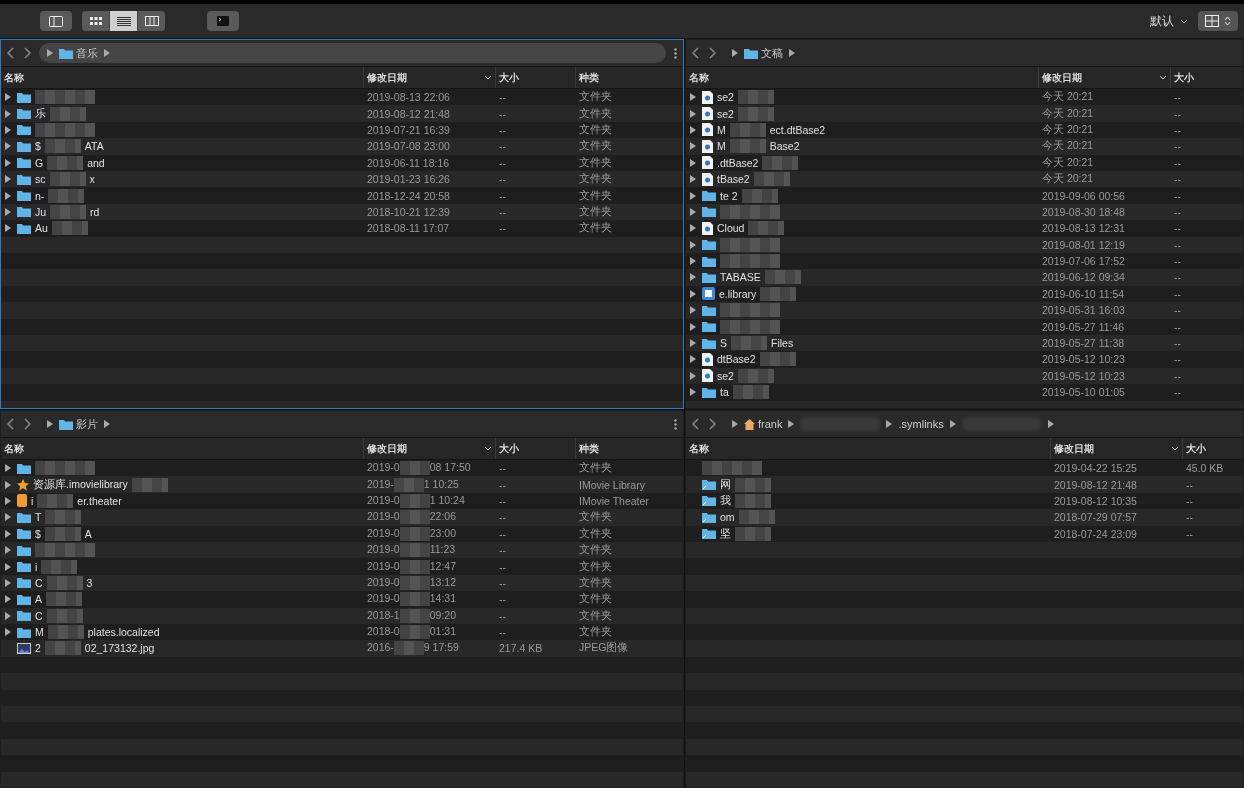  What do you see at coordinates (342, 632) in the screenshot?
I see `file-row: M plates.localized 2018-0 01:31 -- 文件夹` at bounding box center [342, 632].